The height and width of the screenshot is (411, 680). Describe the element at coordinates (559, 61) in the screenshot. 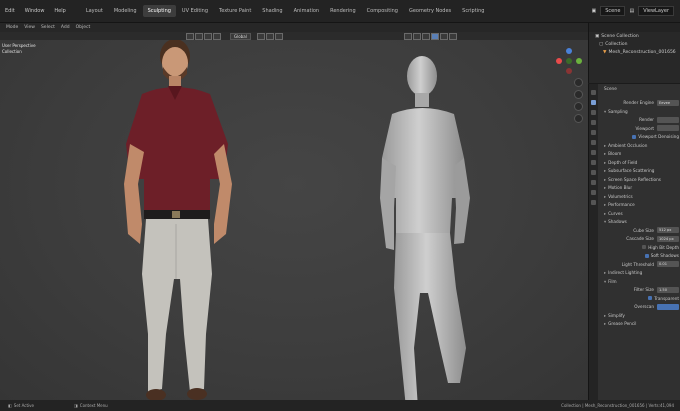

I see `gizmo-x-axis` at that location.